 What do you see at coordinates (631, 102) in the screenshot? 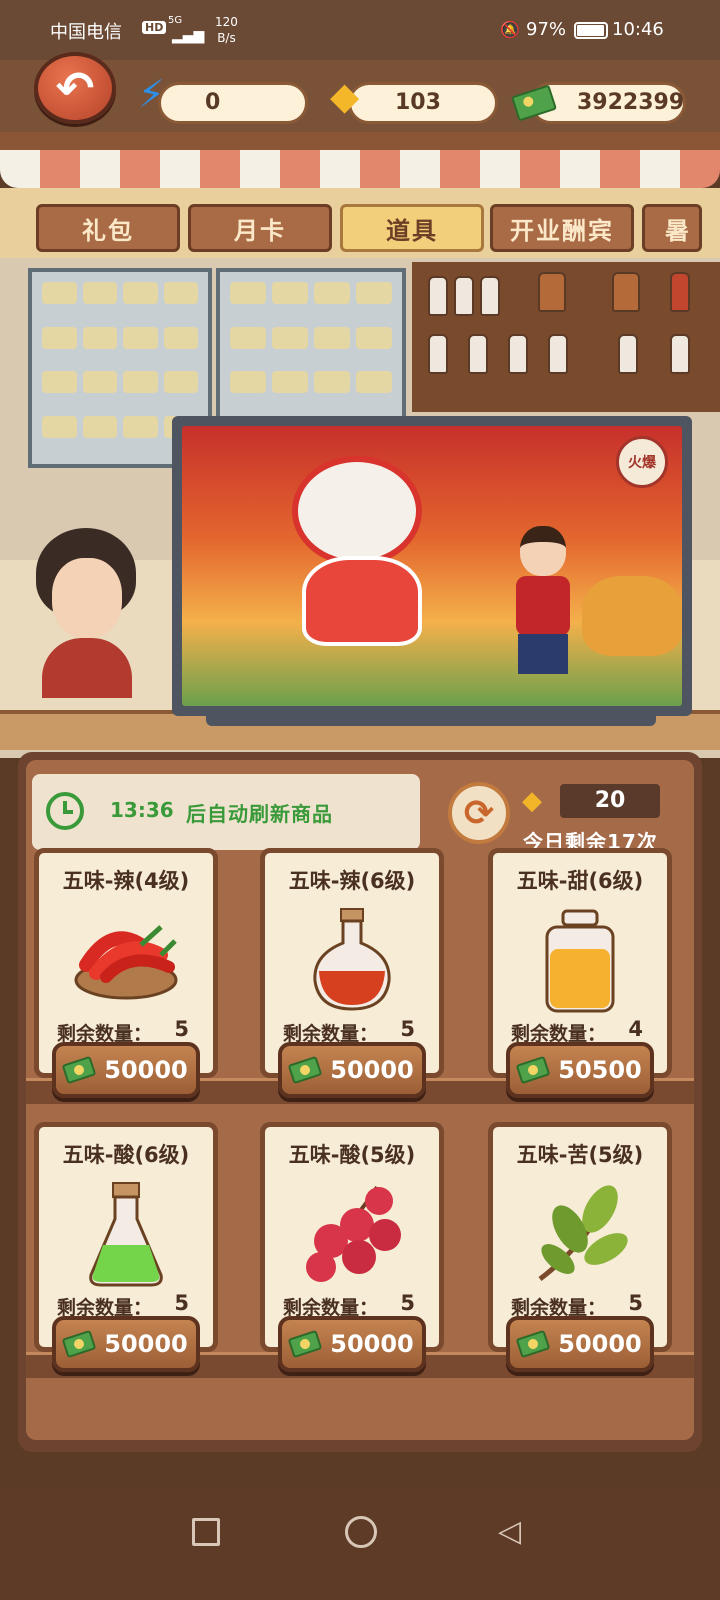
I see `cash-value: 3922399` at bounding box center [631, 102].